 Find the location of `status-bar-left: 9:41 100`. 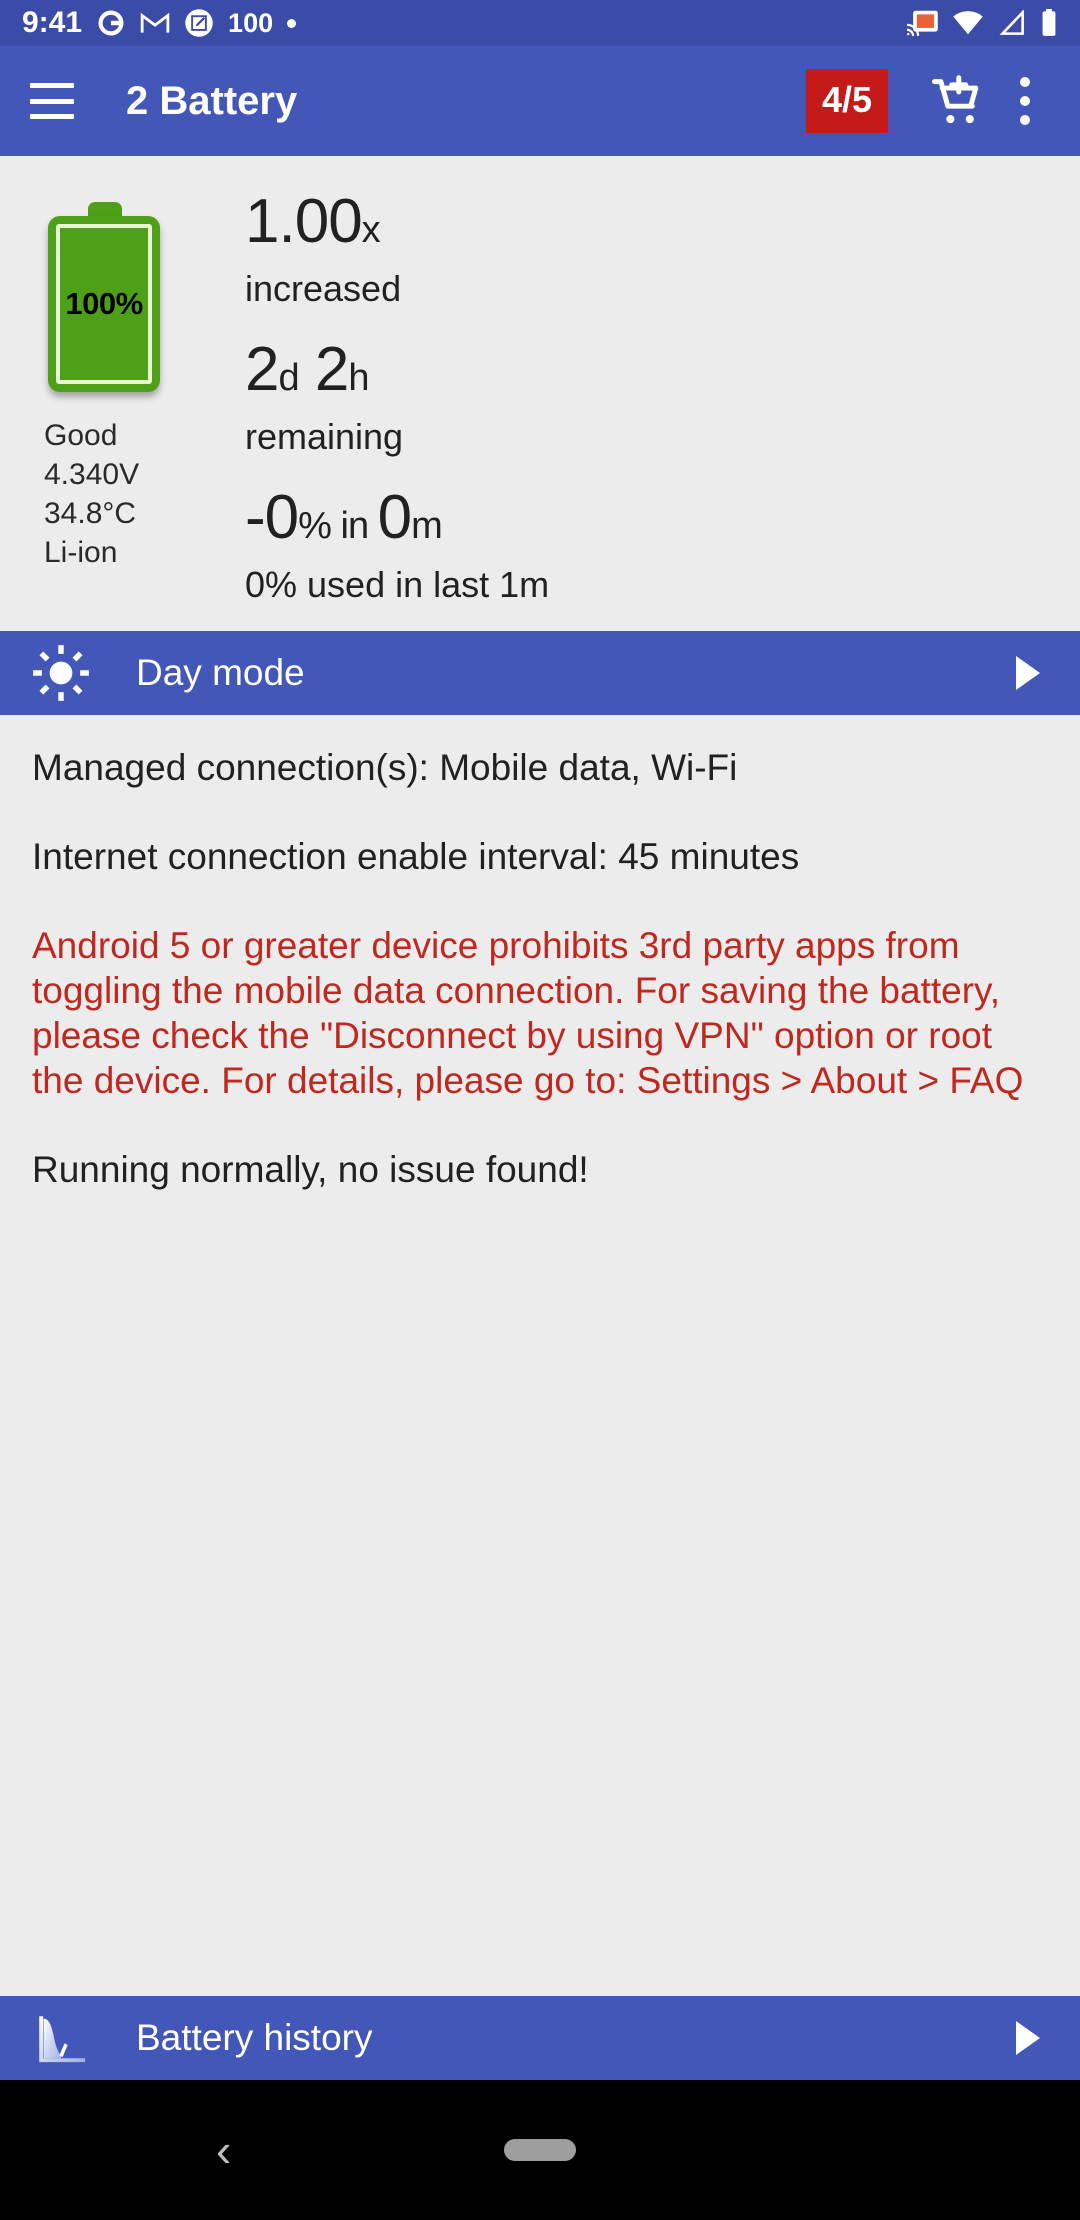

status-bar-left: 9:41 100 is located at coordinates (159, 22).